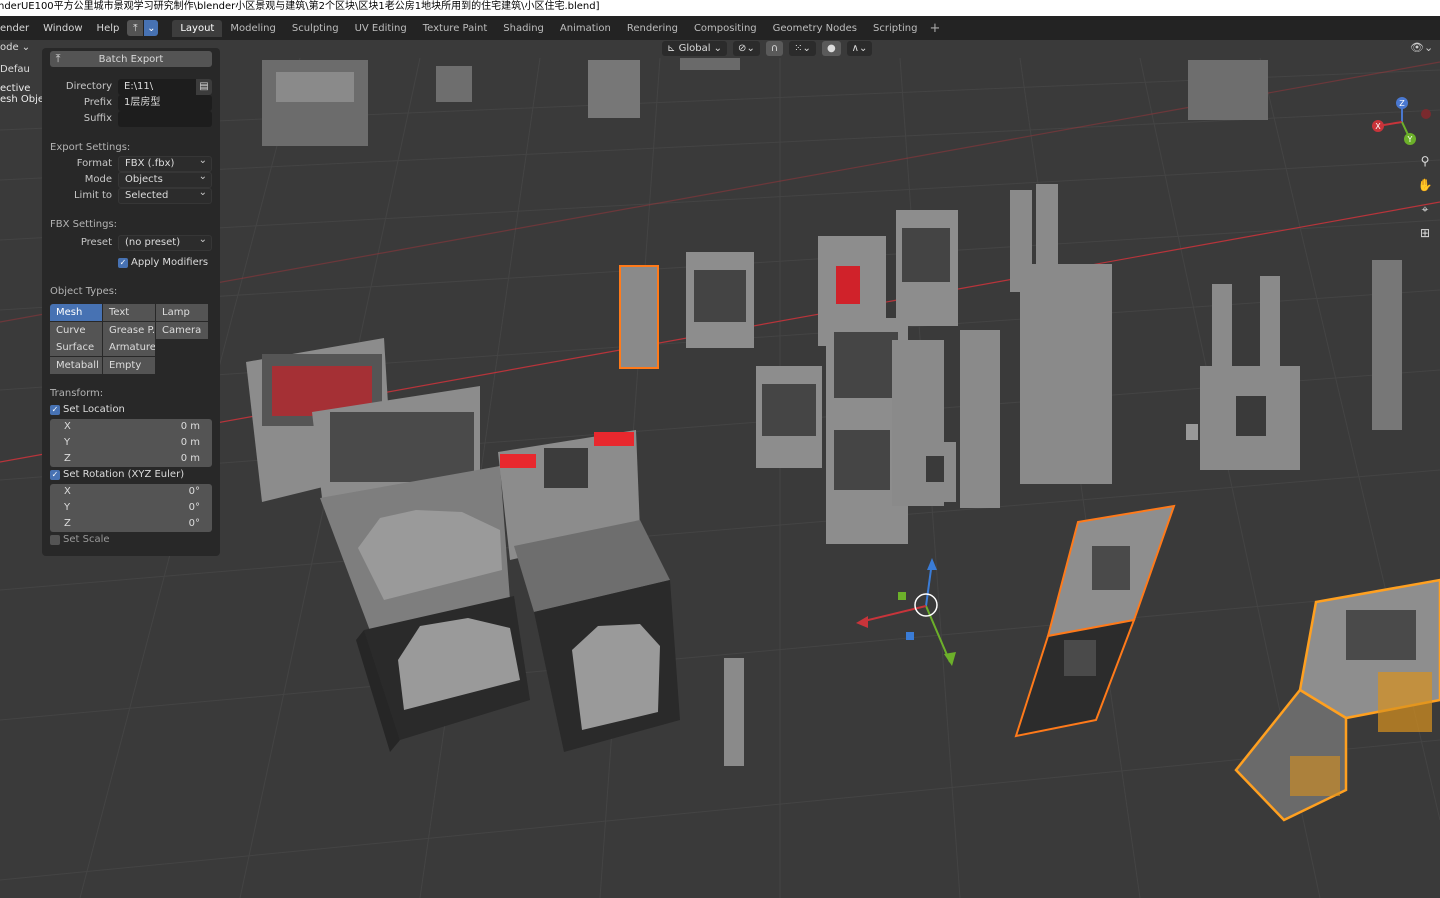 The height and width of the screenshot is (898, 1440). Describe the element at coordinates (165, 243) in the screenshot. I see `preset-dropdown: (no preset)` at that location.